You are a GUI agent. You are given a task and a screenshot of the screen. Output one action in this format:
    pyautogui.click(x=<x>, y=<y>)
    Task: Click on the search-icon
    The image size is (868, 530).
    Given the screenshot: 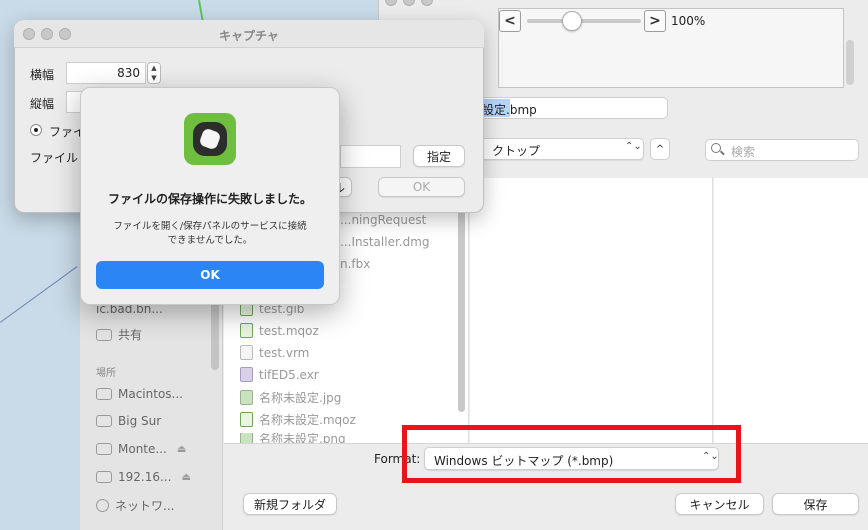 What is the action you would take?
    pyautogui.click(x=716, y=148)
    